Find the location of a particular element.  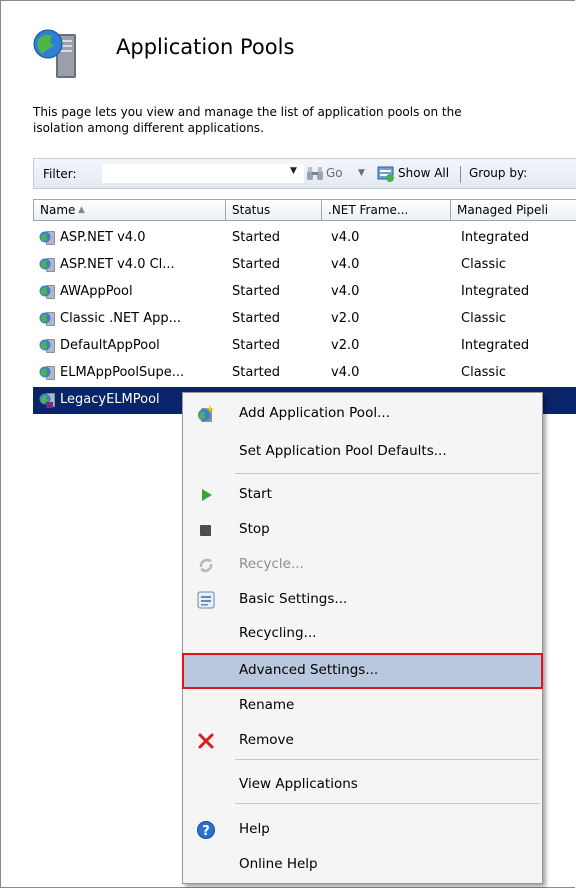

table-row: ELMAppPoolSupe... Started v4.0 Classic is located at coordinates (304, 373).